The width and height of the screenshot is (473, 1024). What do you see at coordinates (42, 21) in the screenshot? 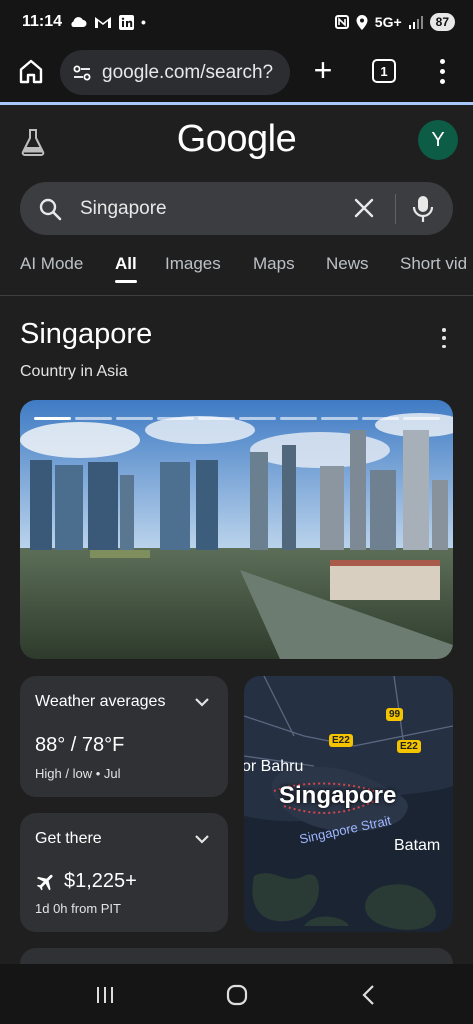
I see `status-time: 11:14` at bounding box center [42, 21].